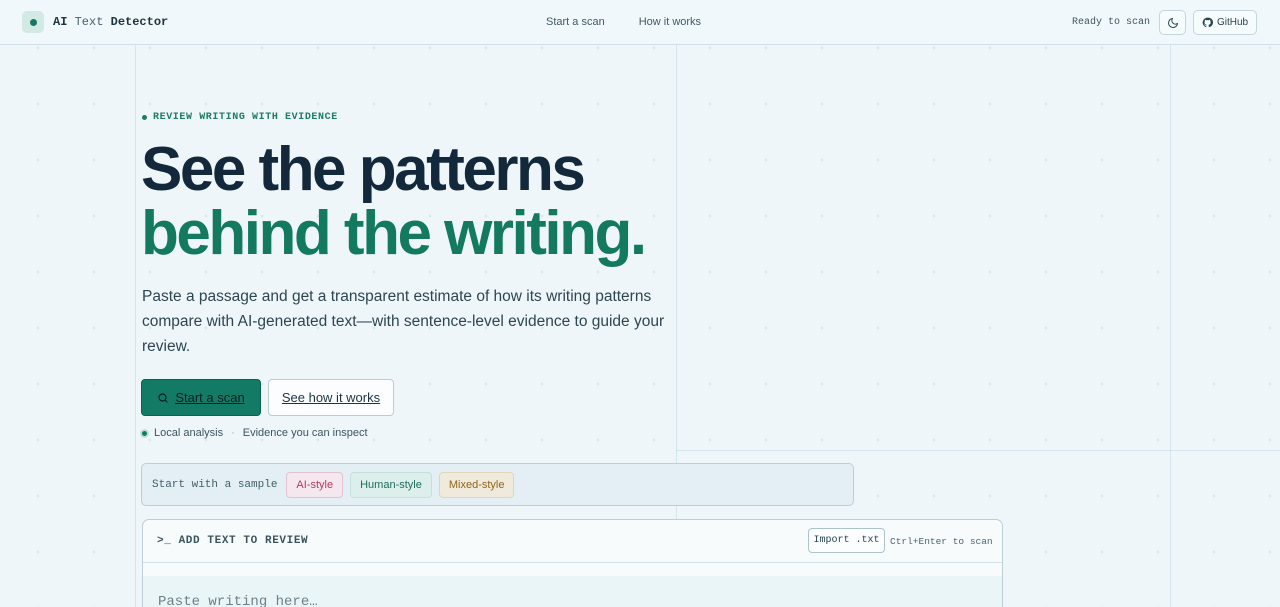  I want to click on eyebrow-dot-icon, so click(144, 117).